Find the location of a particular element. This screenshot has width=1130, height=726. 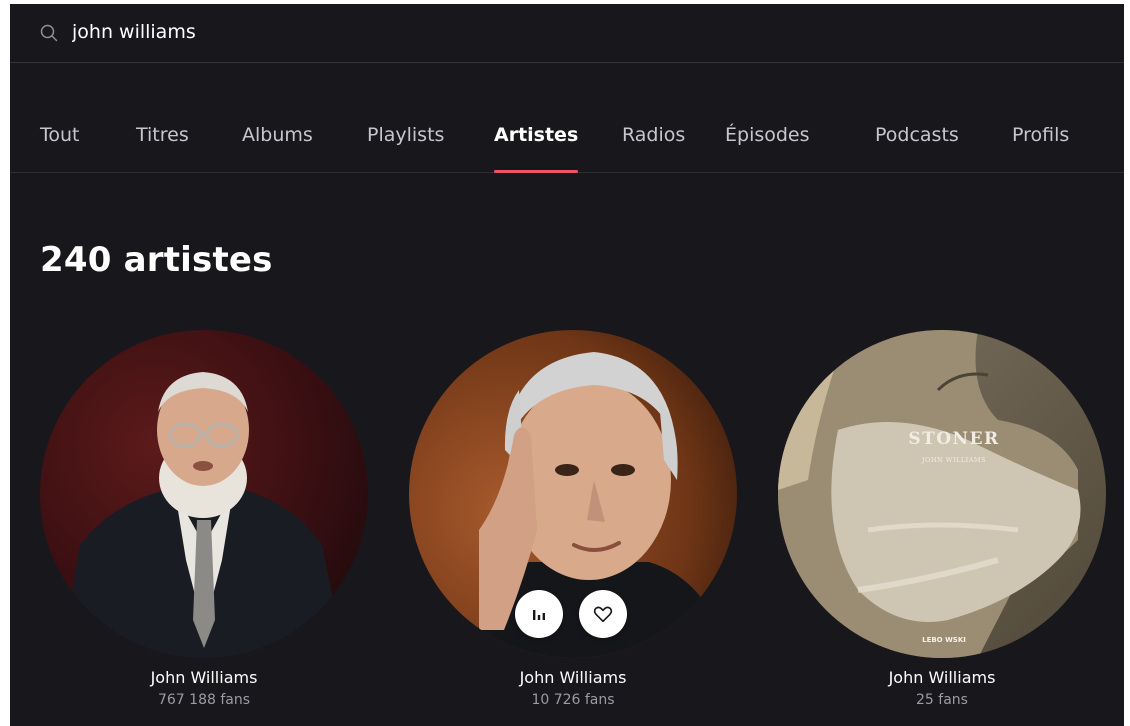

artist-photo: STONER JOHN WILLIAMS LEBO WSKI is located at coordinates (942, 494).